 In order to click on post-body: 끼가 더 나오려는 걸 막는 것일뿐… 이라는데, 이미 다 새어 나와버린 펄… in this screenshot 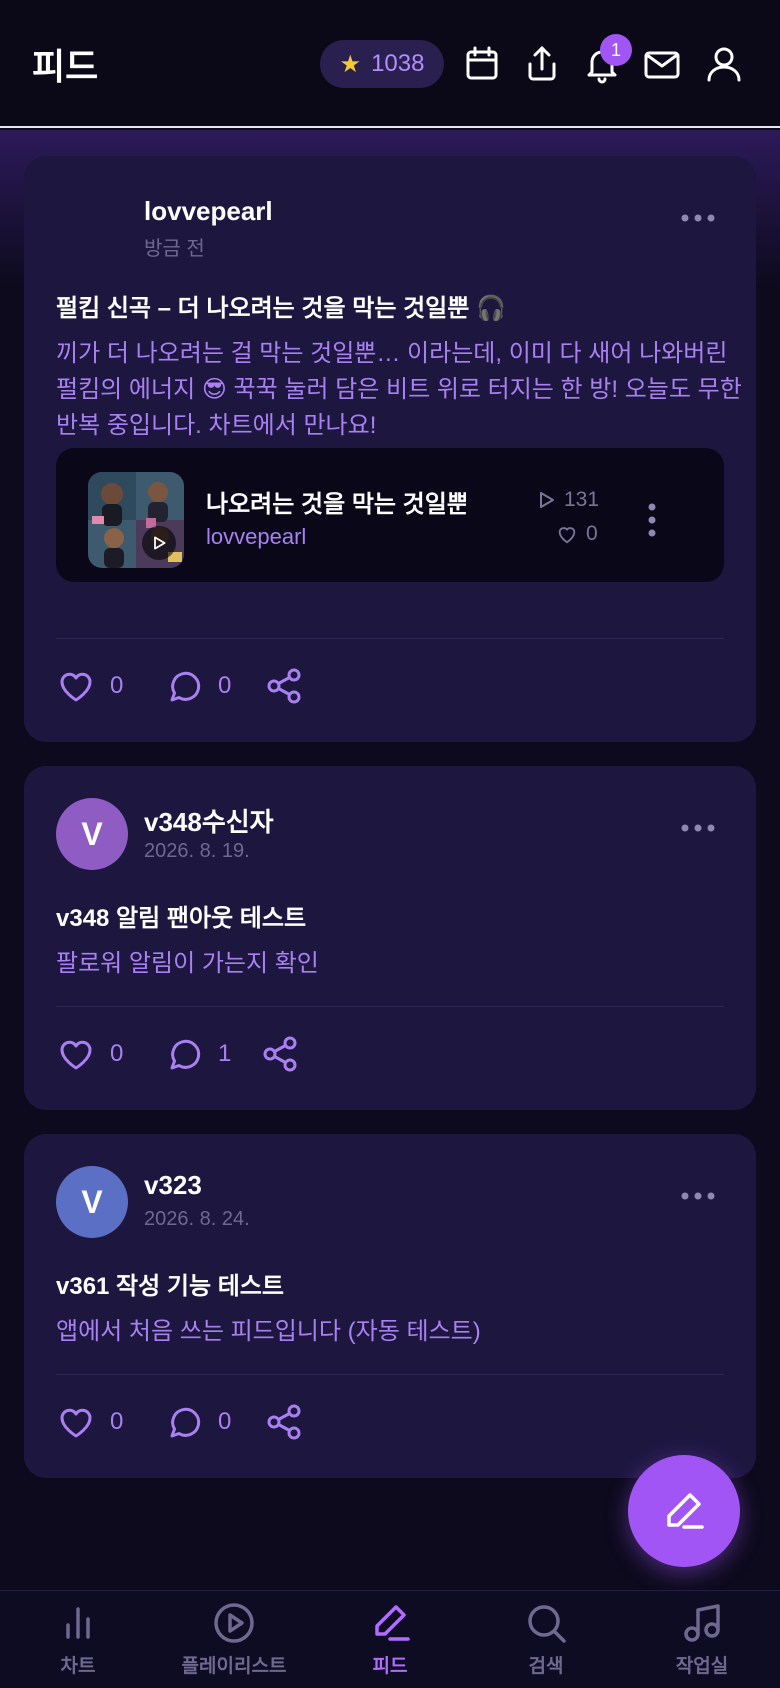, I will do `click(399, 389)`.